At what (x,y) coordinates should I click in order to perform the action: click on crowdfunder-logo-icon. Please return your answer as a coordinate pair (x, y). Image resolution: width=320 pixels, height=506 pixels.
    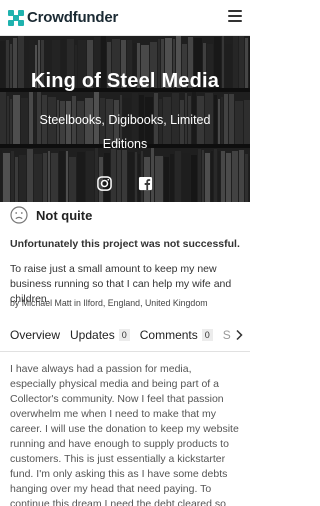
    Looking at the image, I should click on (16, 17).